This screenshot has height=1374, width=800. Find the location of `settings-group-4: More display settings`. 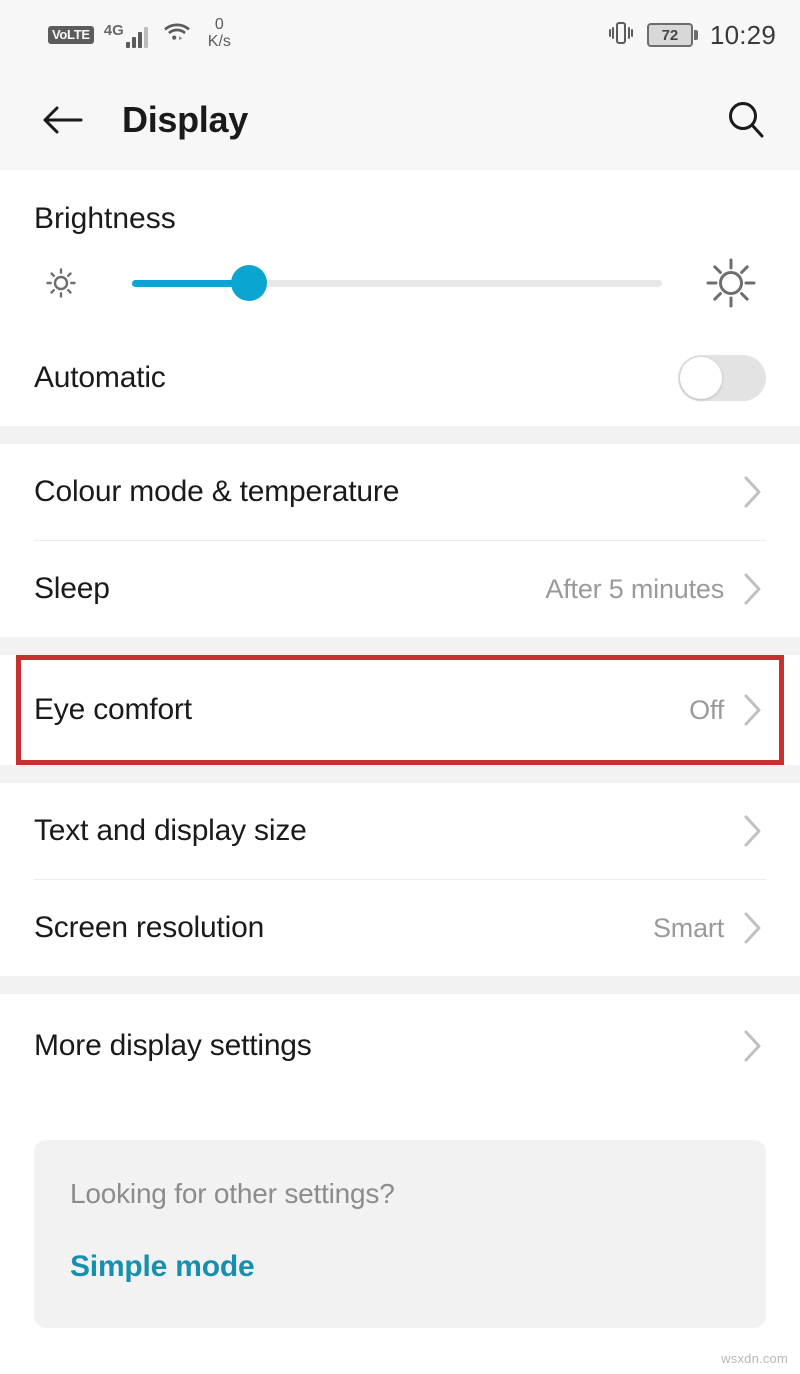

settings-group-4: More display settings is located at coordinates (400, 1046).